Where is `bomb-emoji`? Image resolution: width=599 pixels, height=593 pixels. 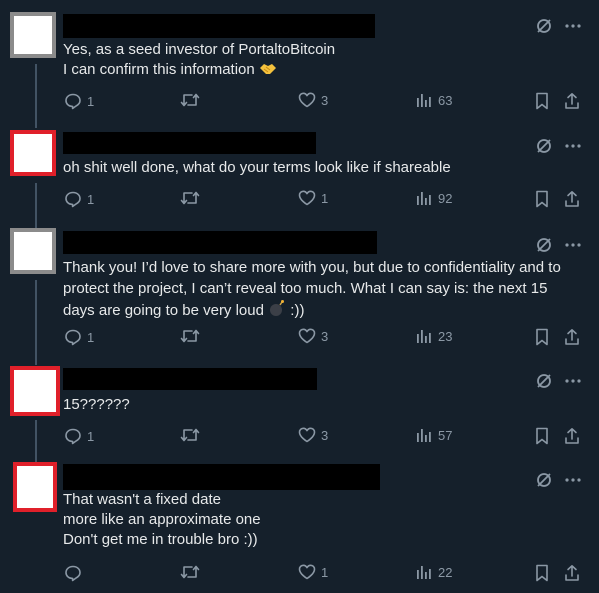 bomb-emoji is located at coordinates (277, 311).